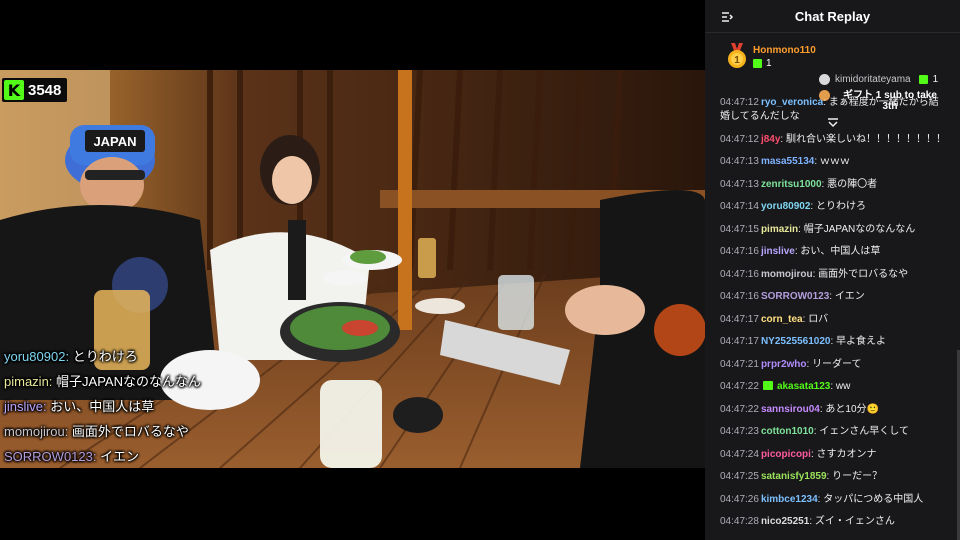 This screenshot has height=540, width=960. I want to click on message-username: NY2525561020, so click(796, 341).